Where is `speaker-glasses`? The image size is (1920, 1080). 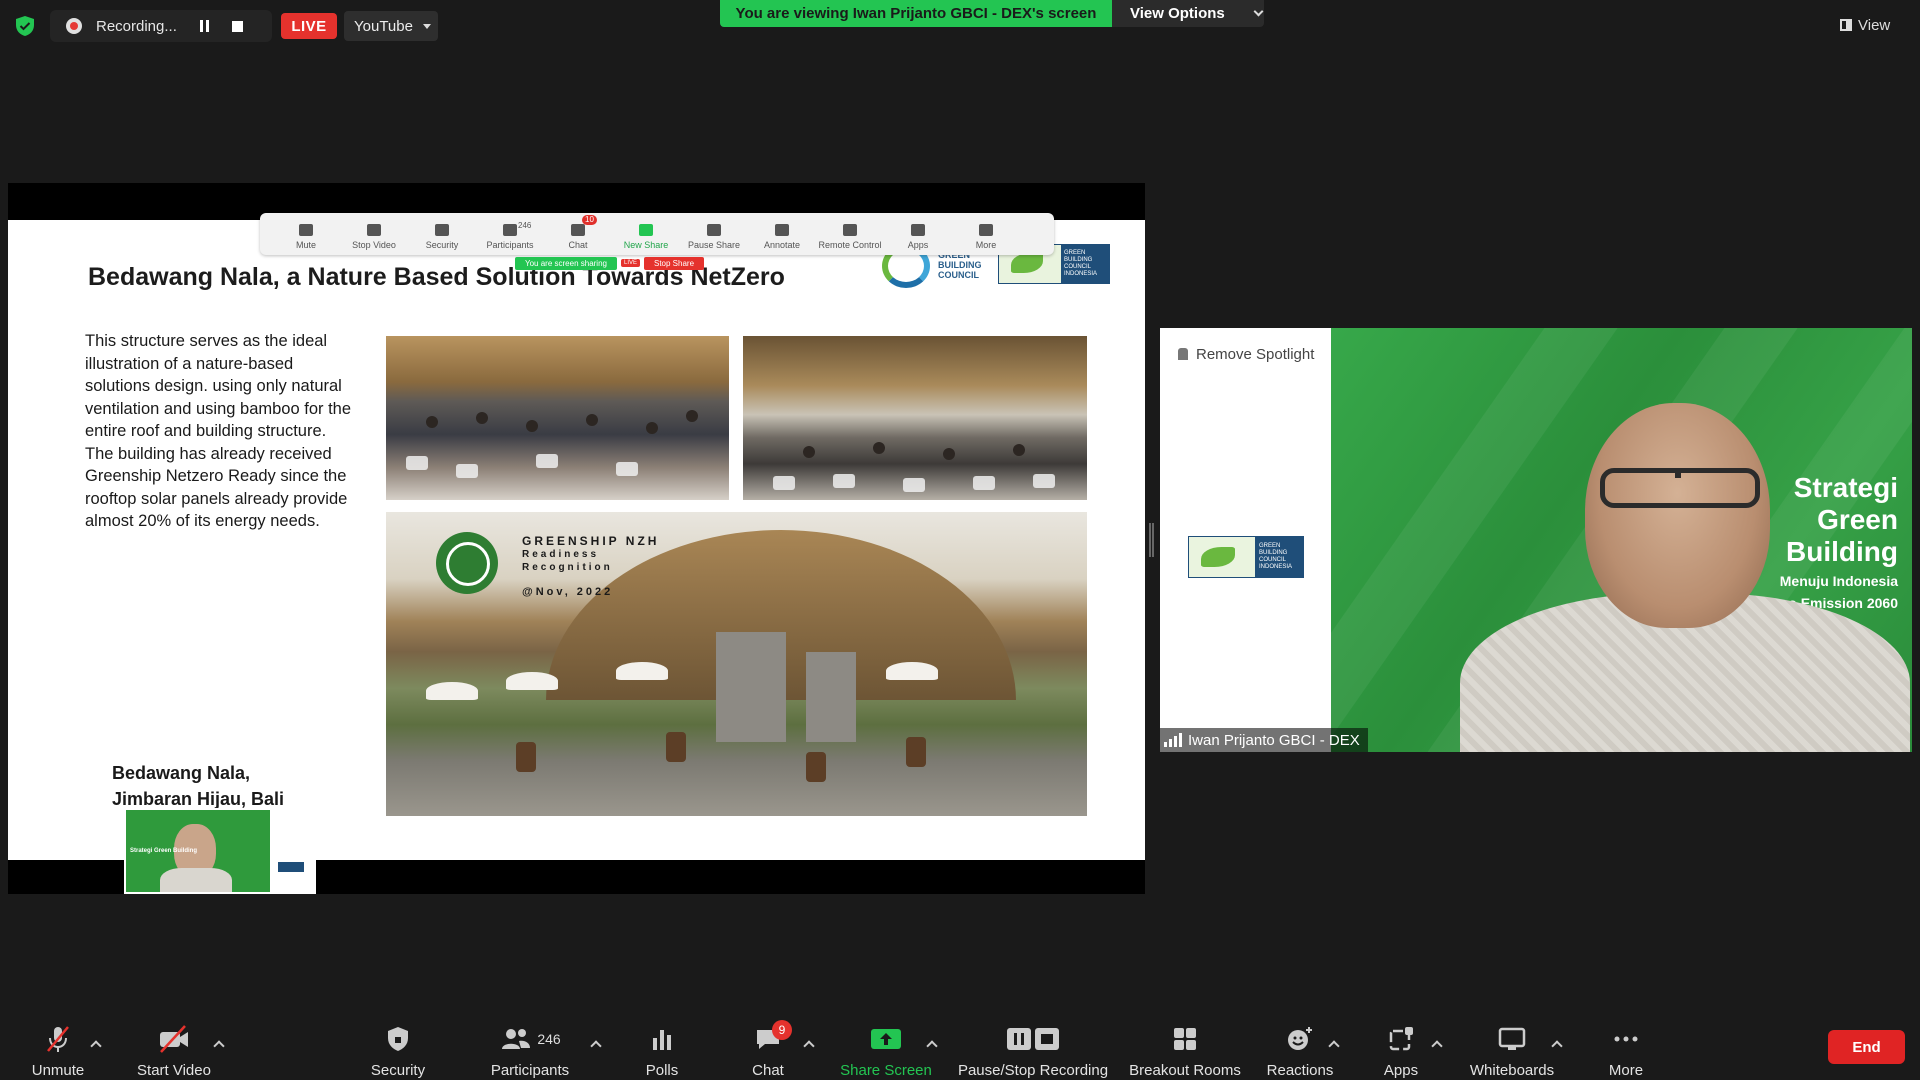
speaker-glasses is located at coordinates (1680, 488).